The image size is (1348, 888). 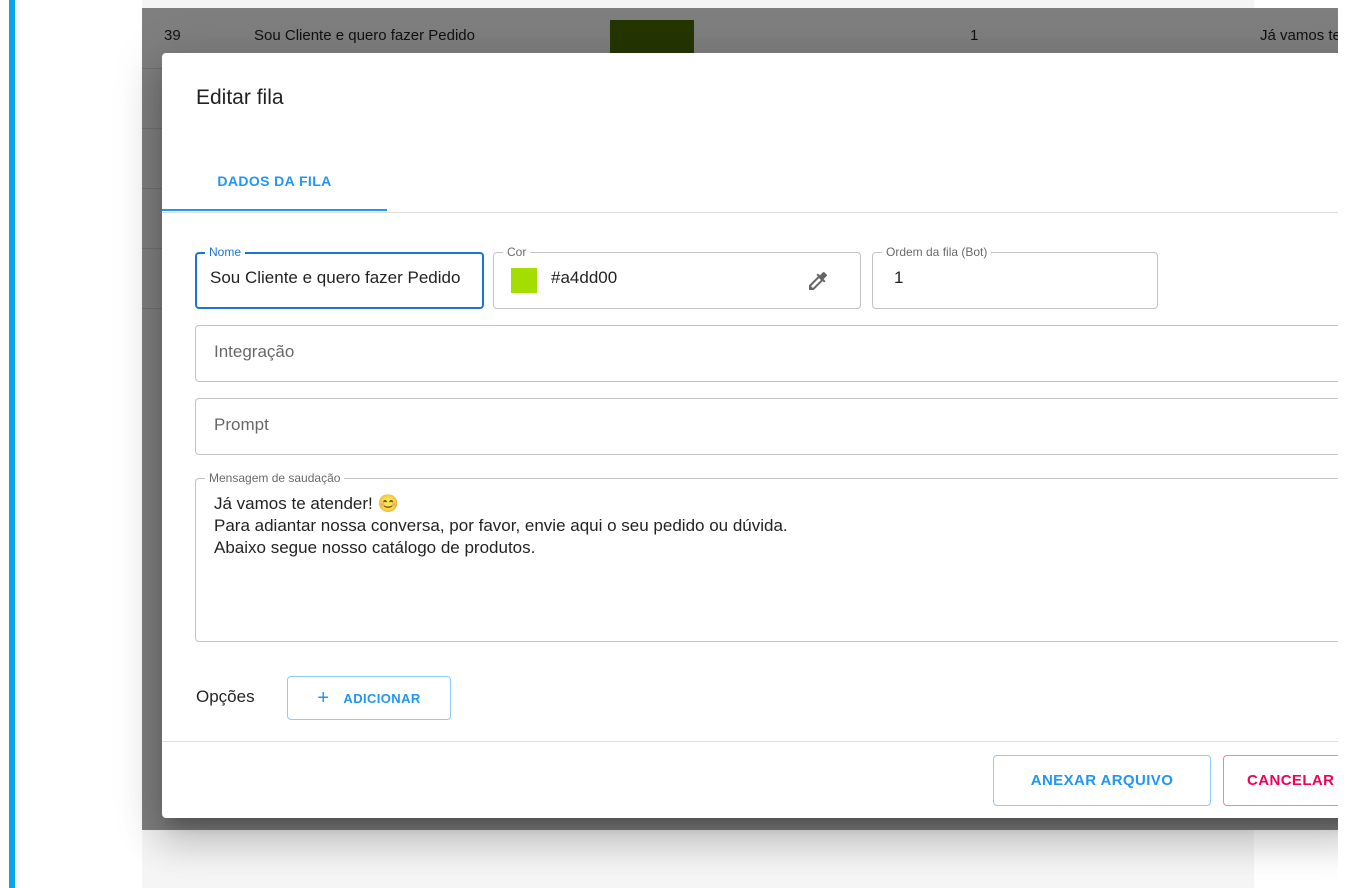 I want to click on integration-placeholder: Integração, so click(x=254, y=351).